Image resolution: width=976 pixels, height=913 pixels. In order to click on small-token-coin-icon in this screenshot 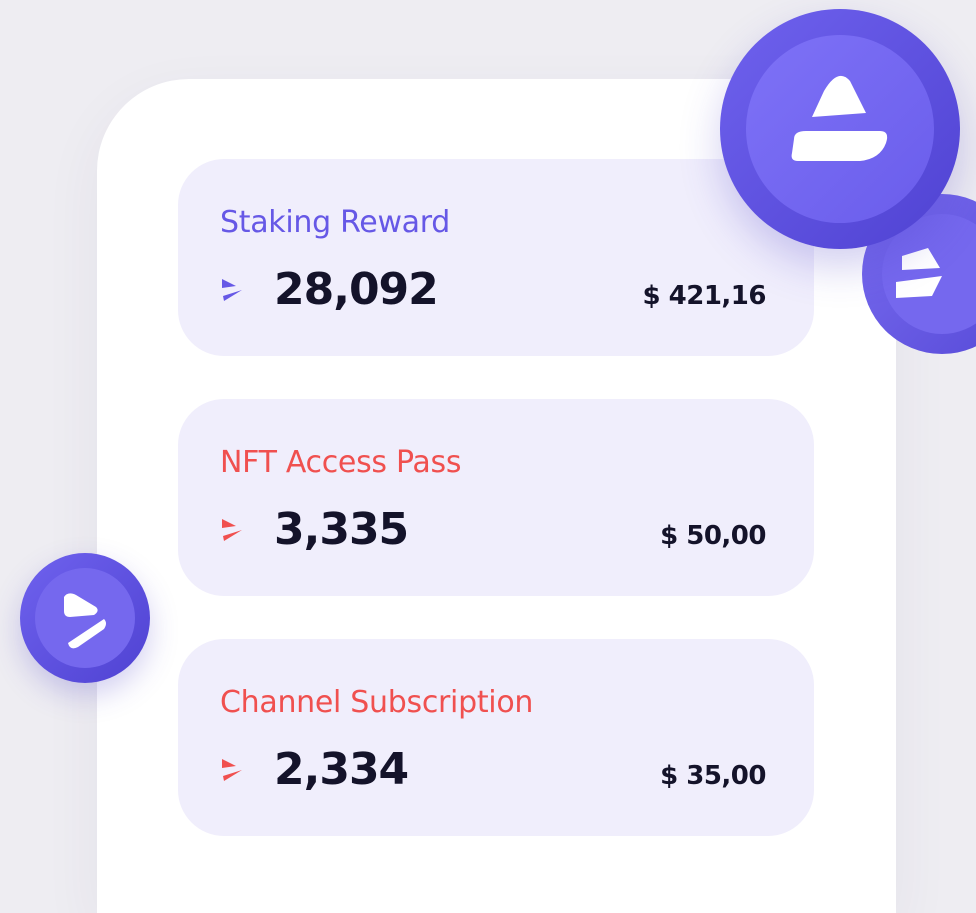, I will do `click(85, 618)`.